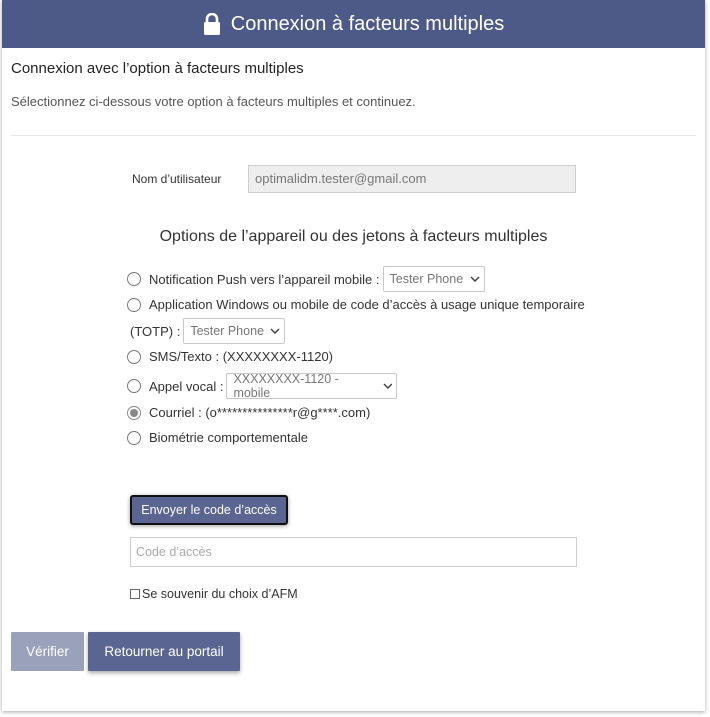  I want to click on remember-checkbox, so click(135, 594).